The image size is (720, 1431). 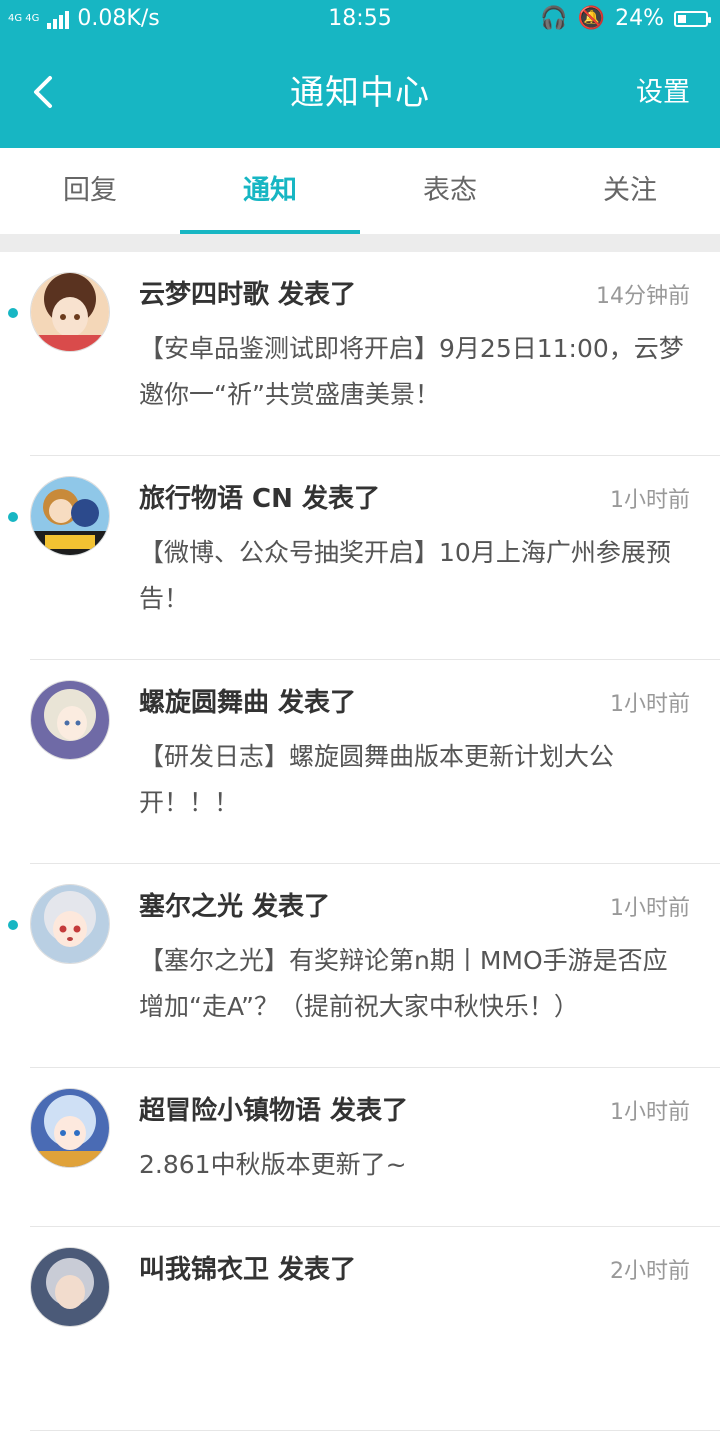 What do you see at coordinates (248, 295) in the screenshot?
I see `author-name: 云梦四时歌 发表了` at bounding box center [248, 295].